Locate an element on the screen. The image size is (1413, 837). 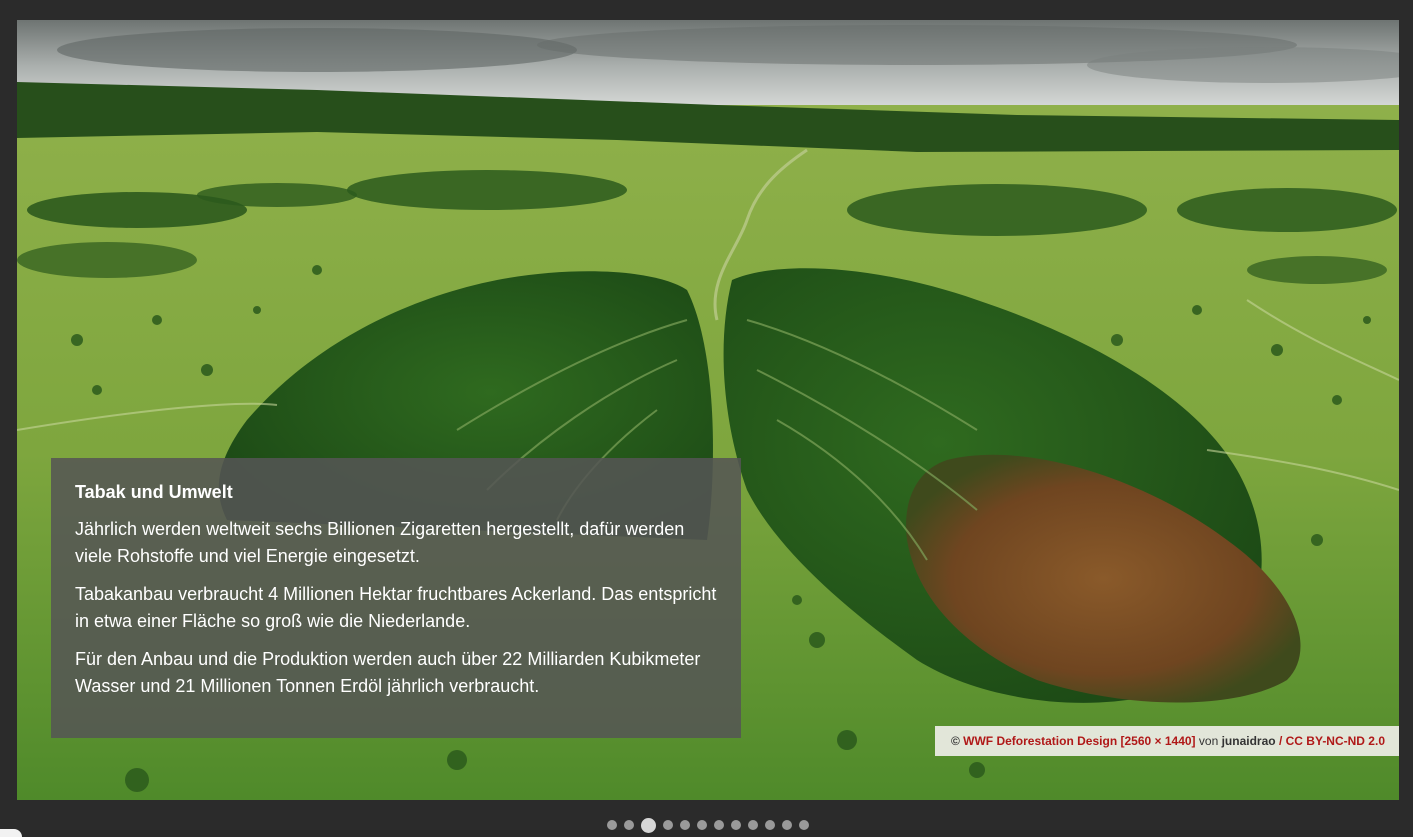
license-link: CC BY-NC-ND 2.0 is located at coordinates (1335, 741).